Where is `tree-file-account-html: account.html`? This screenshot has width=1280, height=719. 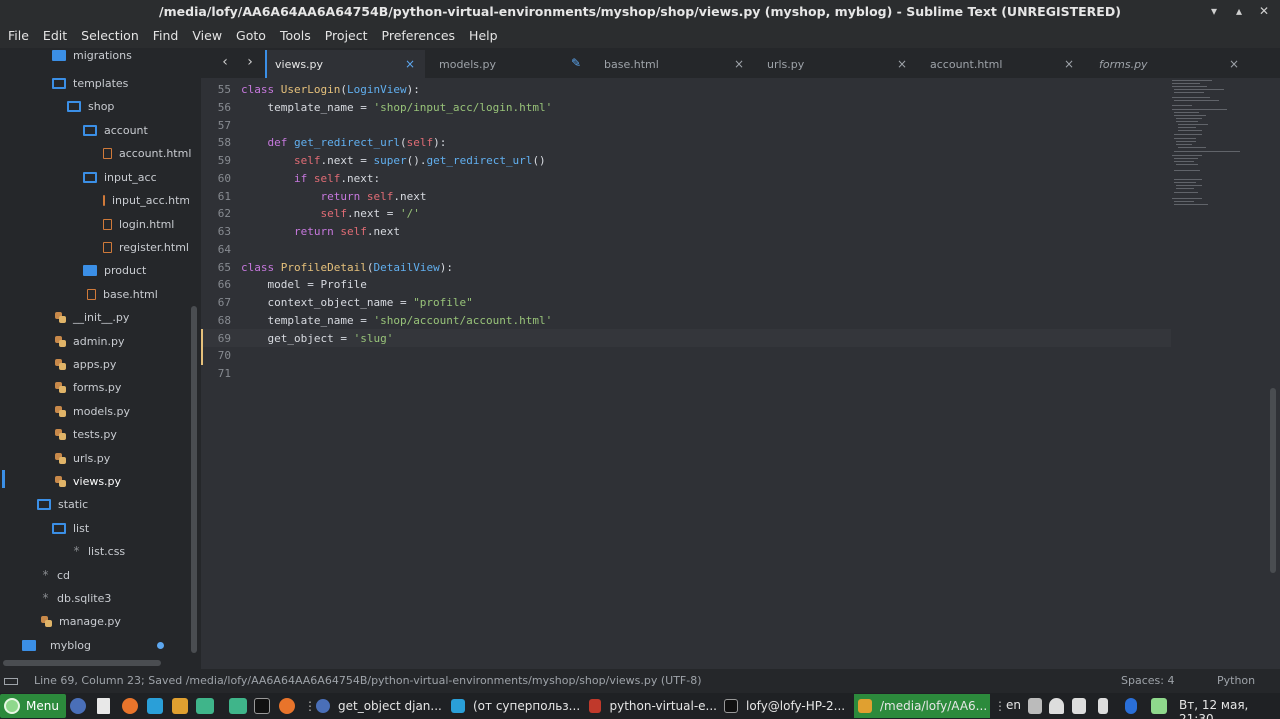
tree-file-account-html: account.html is located at coordinates (147, 153).